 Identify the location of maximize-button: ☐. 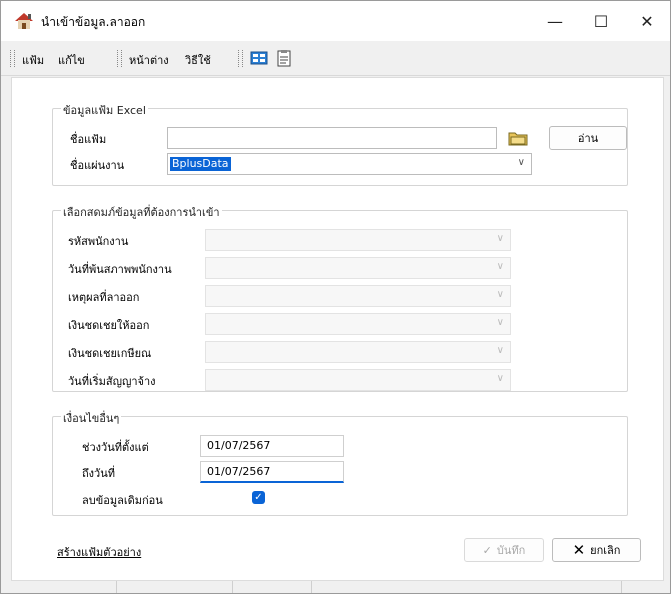
(601, 21).